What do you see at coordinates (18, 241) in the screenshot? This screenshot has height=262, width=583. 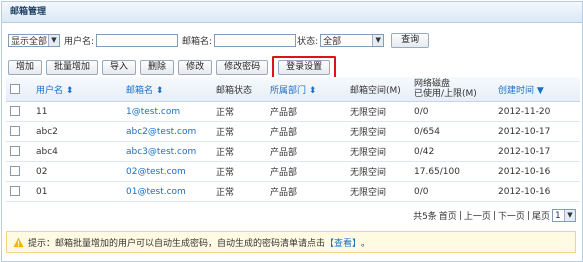 I see `warning-icon` at bounding box center [18, 241].